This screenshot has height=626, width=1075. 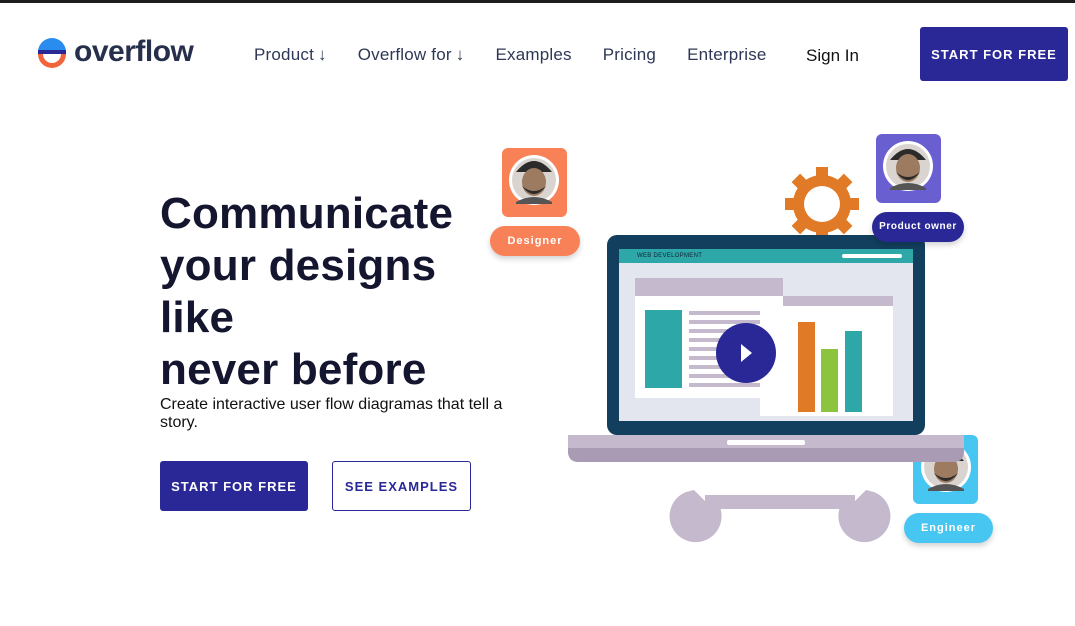 I want to click on nav-item-enterprise: Enterprise, so click(x=726, y=55).